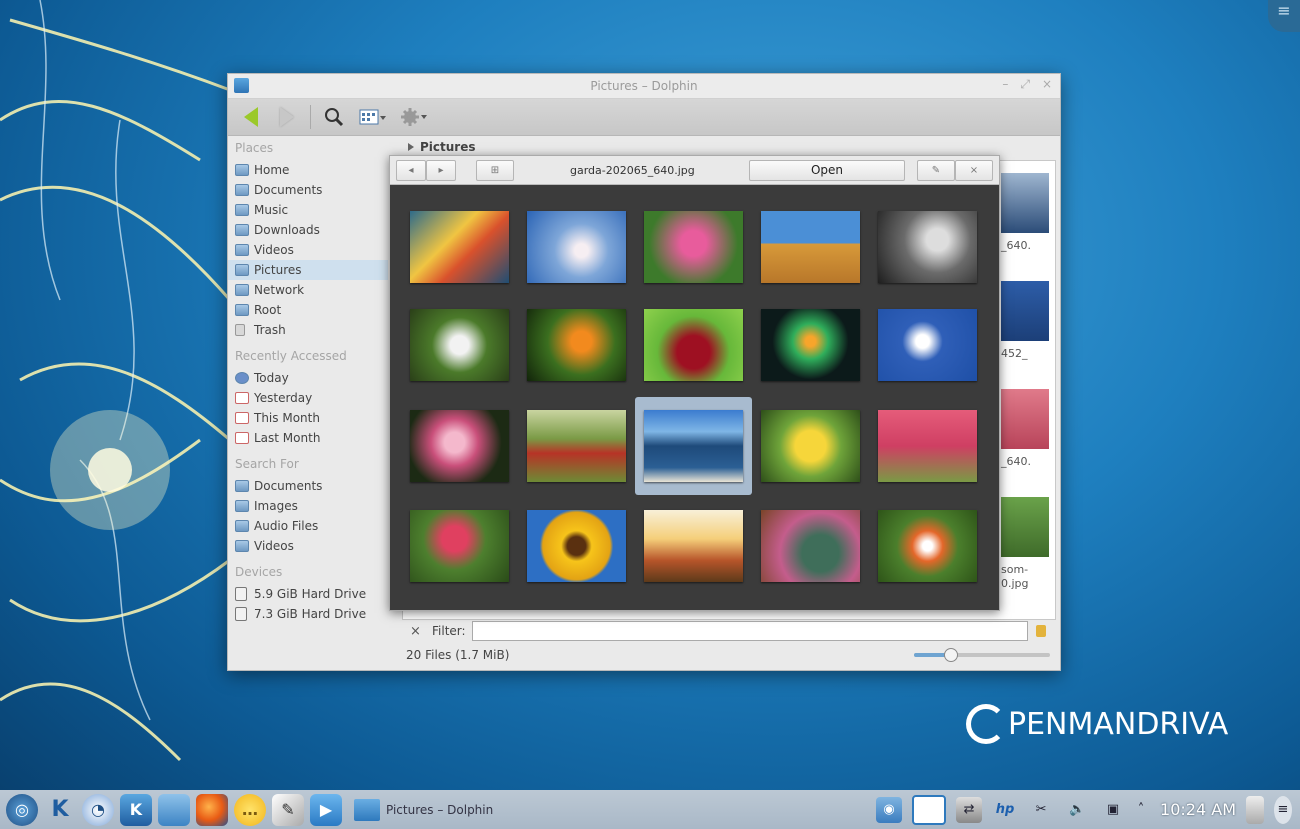 Image resolution: width=1300 pixels, height=829 pixels. Describe the element at coordinates (1040, 631) in the screenshot. I see `lock-icon` at that location.